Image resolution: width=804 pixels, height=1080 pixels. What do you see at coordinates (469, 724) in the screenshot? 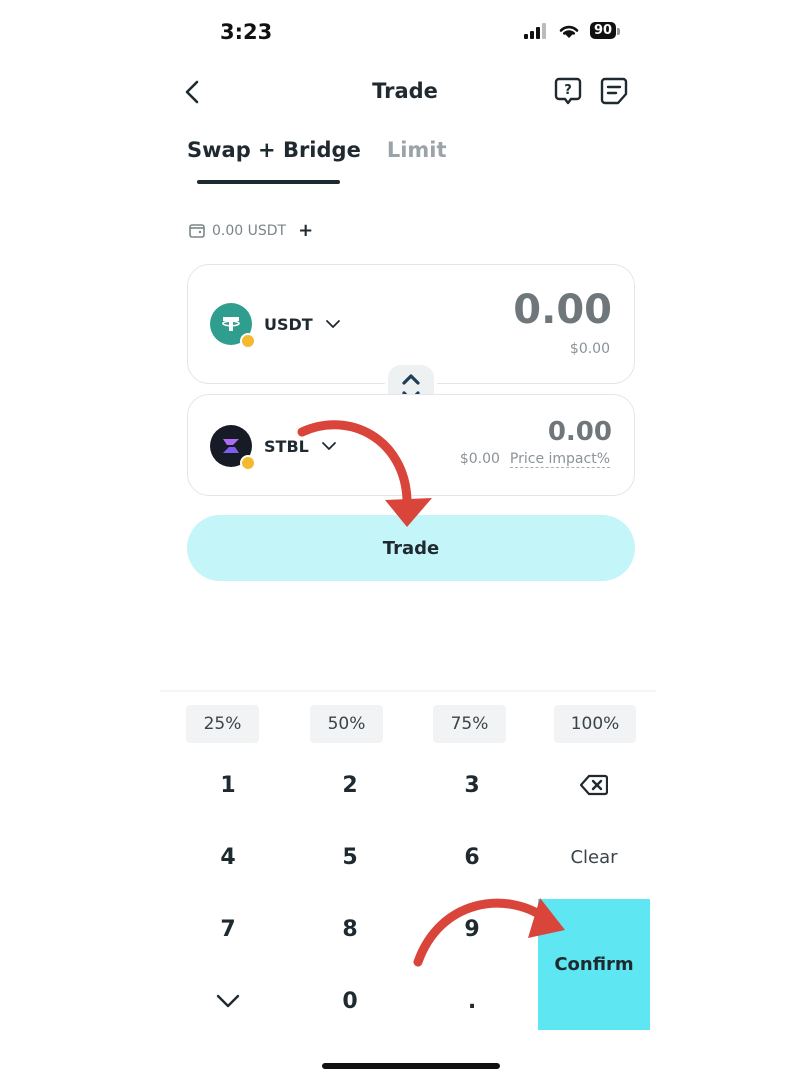
I see `percent-75-button: 75%` at bounding box center [469, 724].